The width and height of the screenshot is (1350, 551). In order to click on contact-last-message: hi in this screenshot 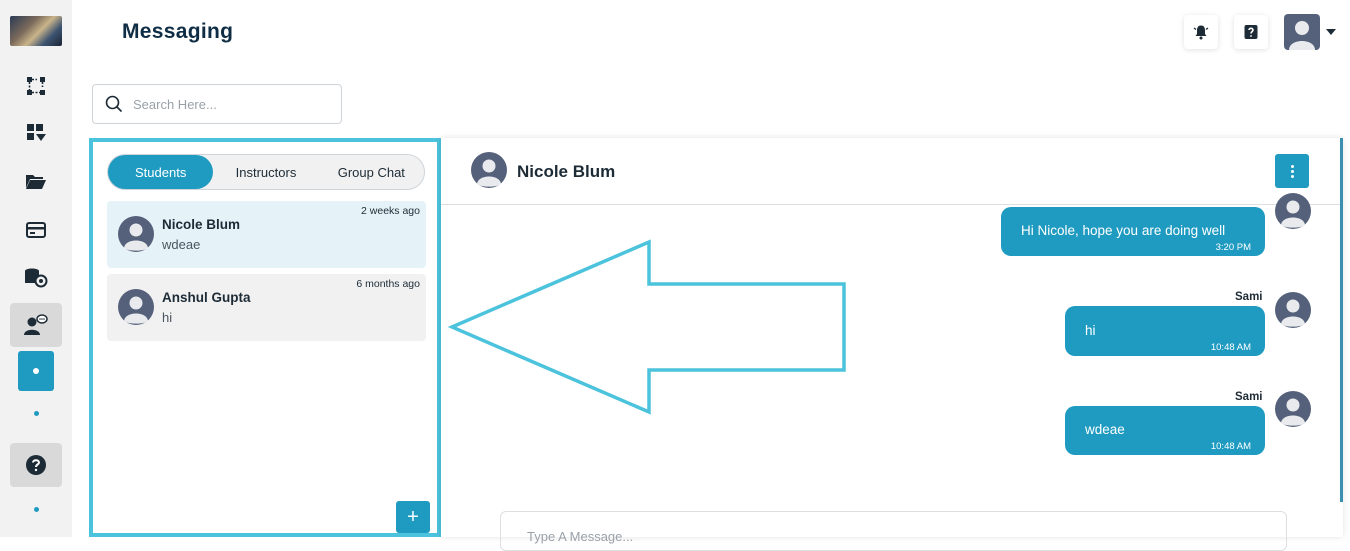, I will do `click(167, 317)`.